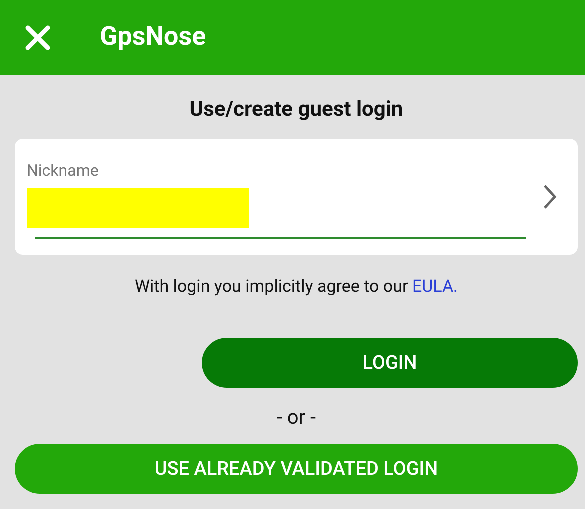 Image resolution: width=585 pixels, height=509 pixels. Describe the element at coordinates (284, 196) in the screenshot. I see `nickname-field: Nickname` at that location.